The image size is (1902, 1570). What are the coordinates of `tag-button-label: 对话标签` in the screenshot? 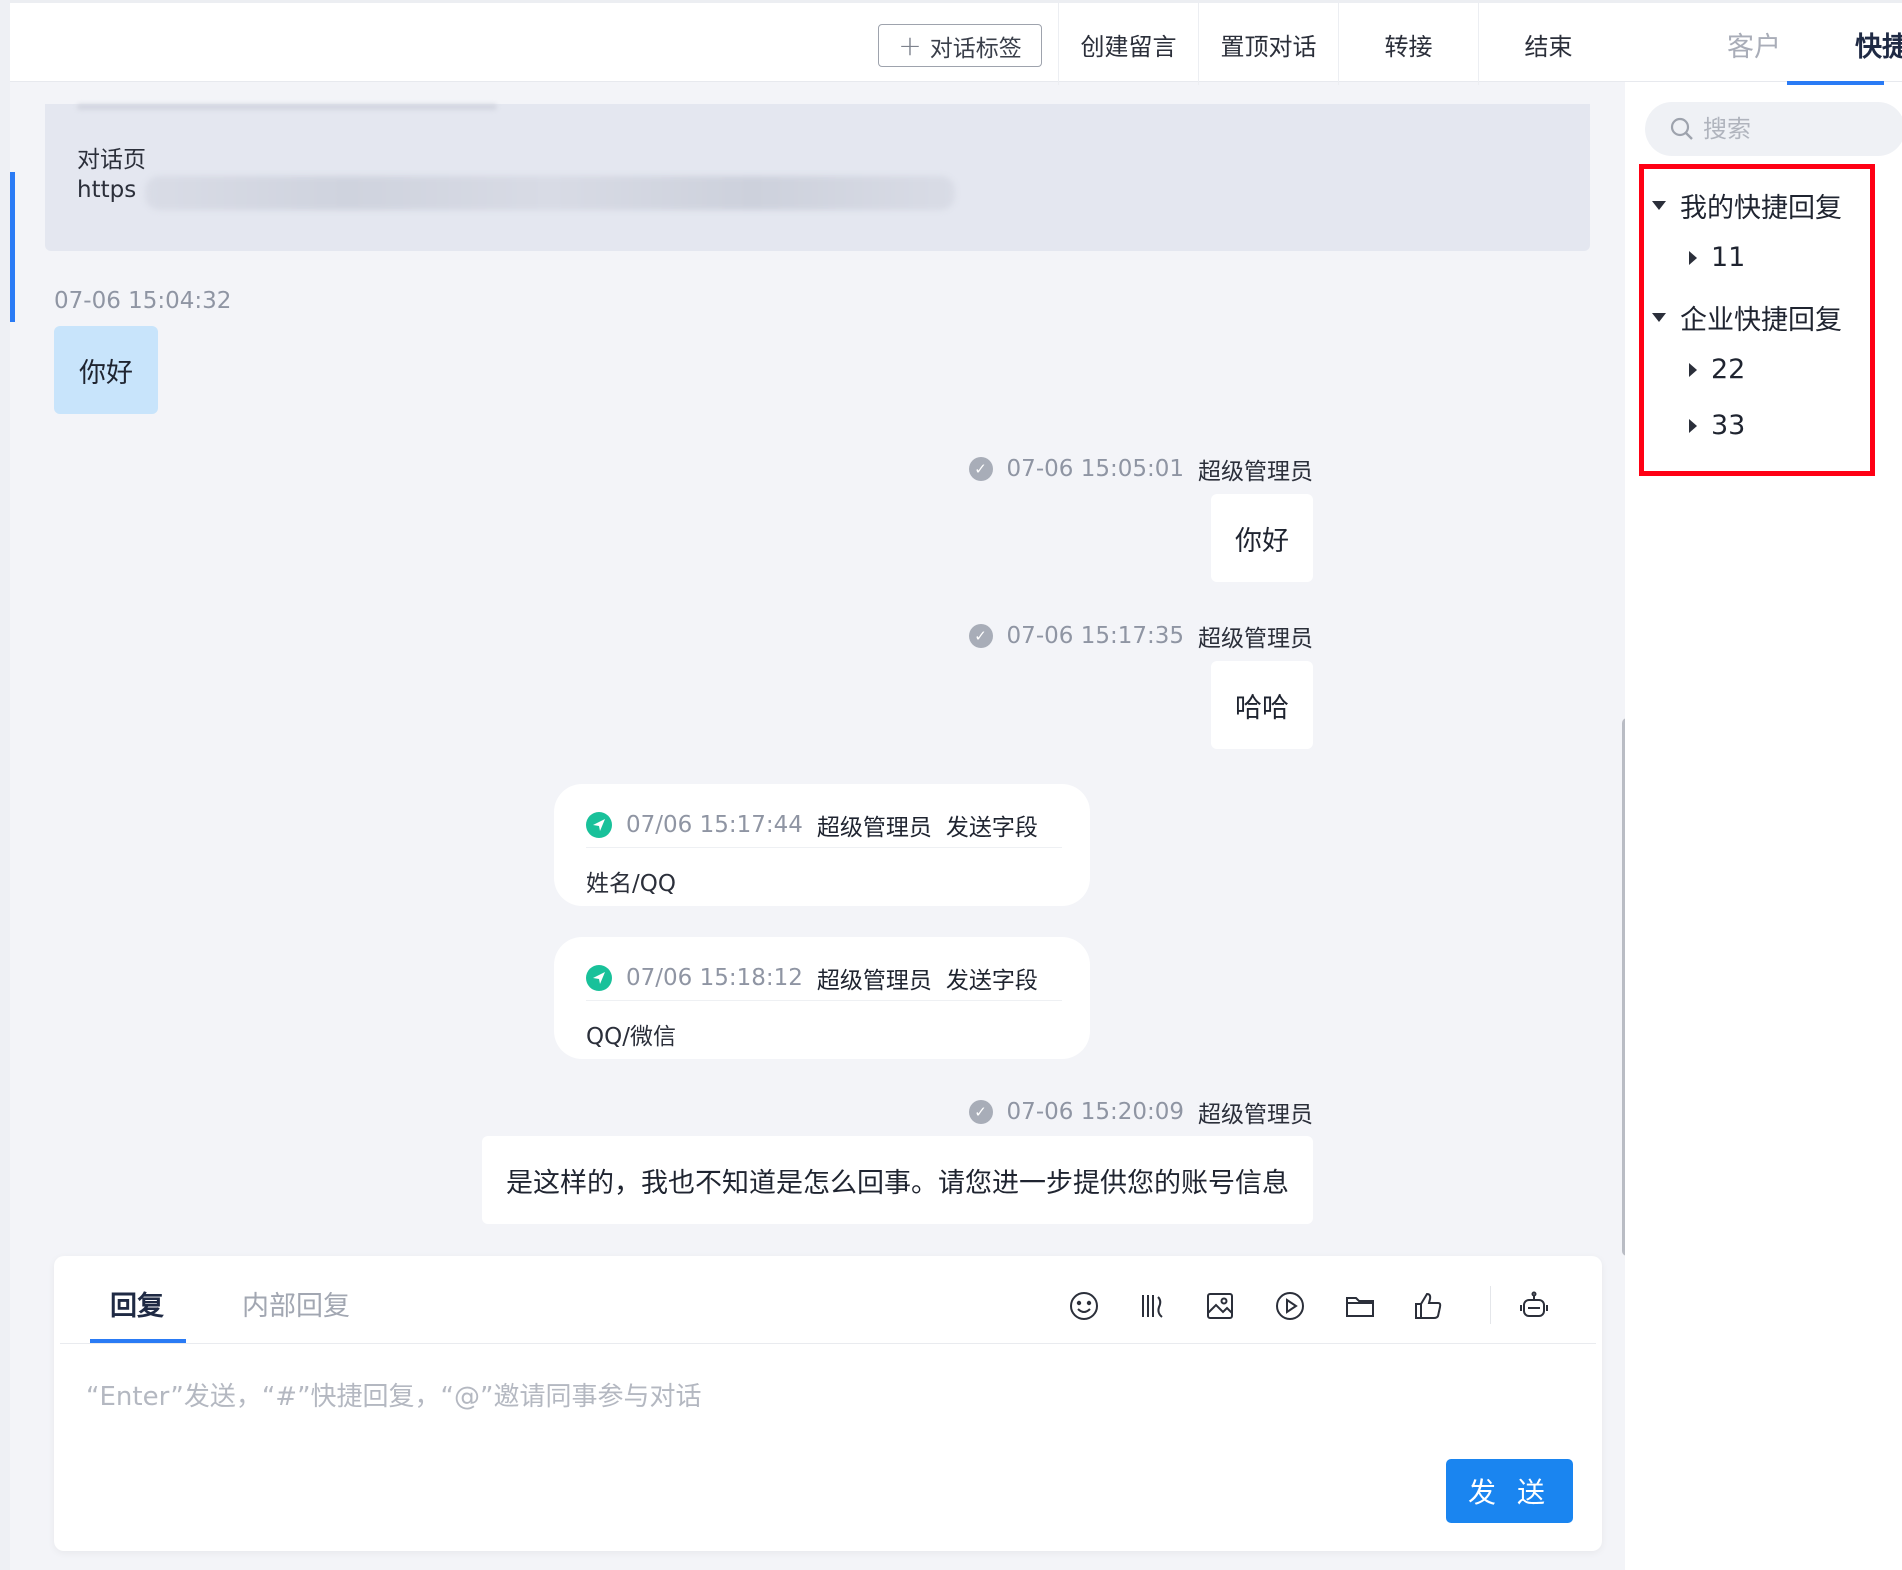 It's located at (975, 48).